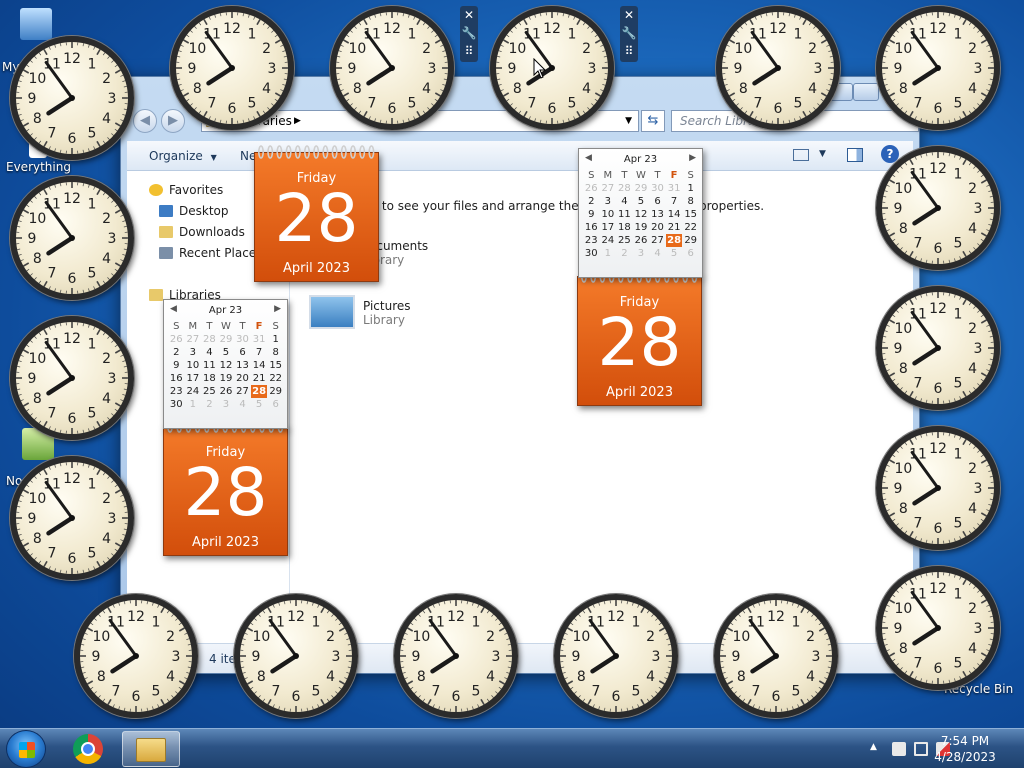 The width and height of the screenshot is (1024, 768). Describe the element at coordinates (873, 747) in the screenshot. I see `show-hidden-icons-icon: ▲` at that location.